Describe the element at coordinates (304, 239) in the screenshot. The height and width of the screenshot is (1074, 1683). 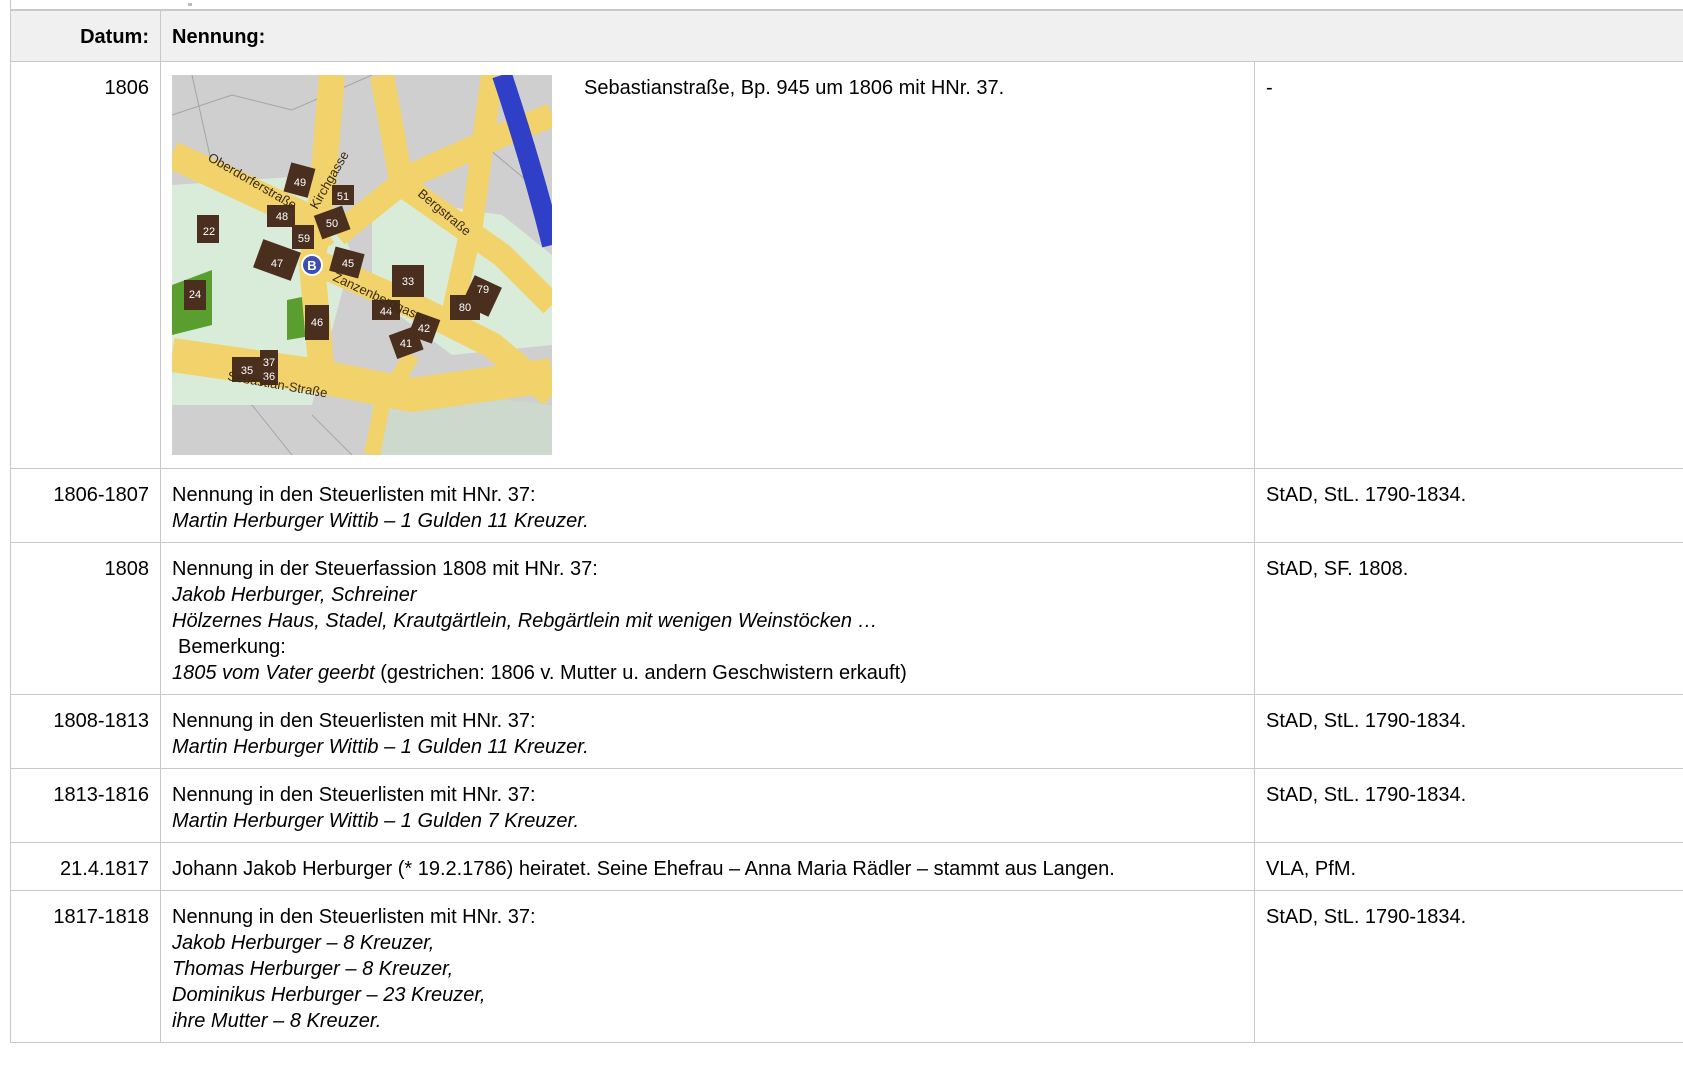
I see `svg-text: 59` at that location.